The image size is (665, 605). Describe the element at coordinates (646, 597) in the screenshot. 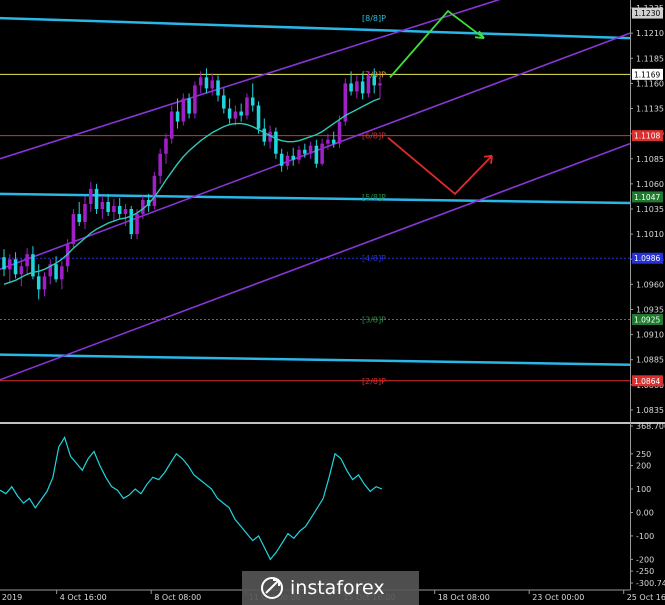

I see `time-tick-label: 25 Oct 16:00` at that location.